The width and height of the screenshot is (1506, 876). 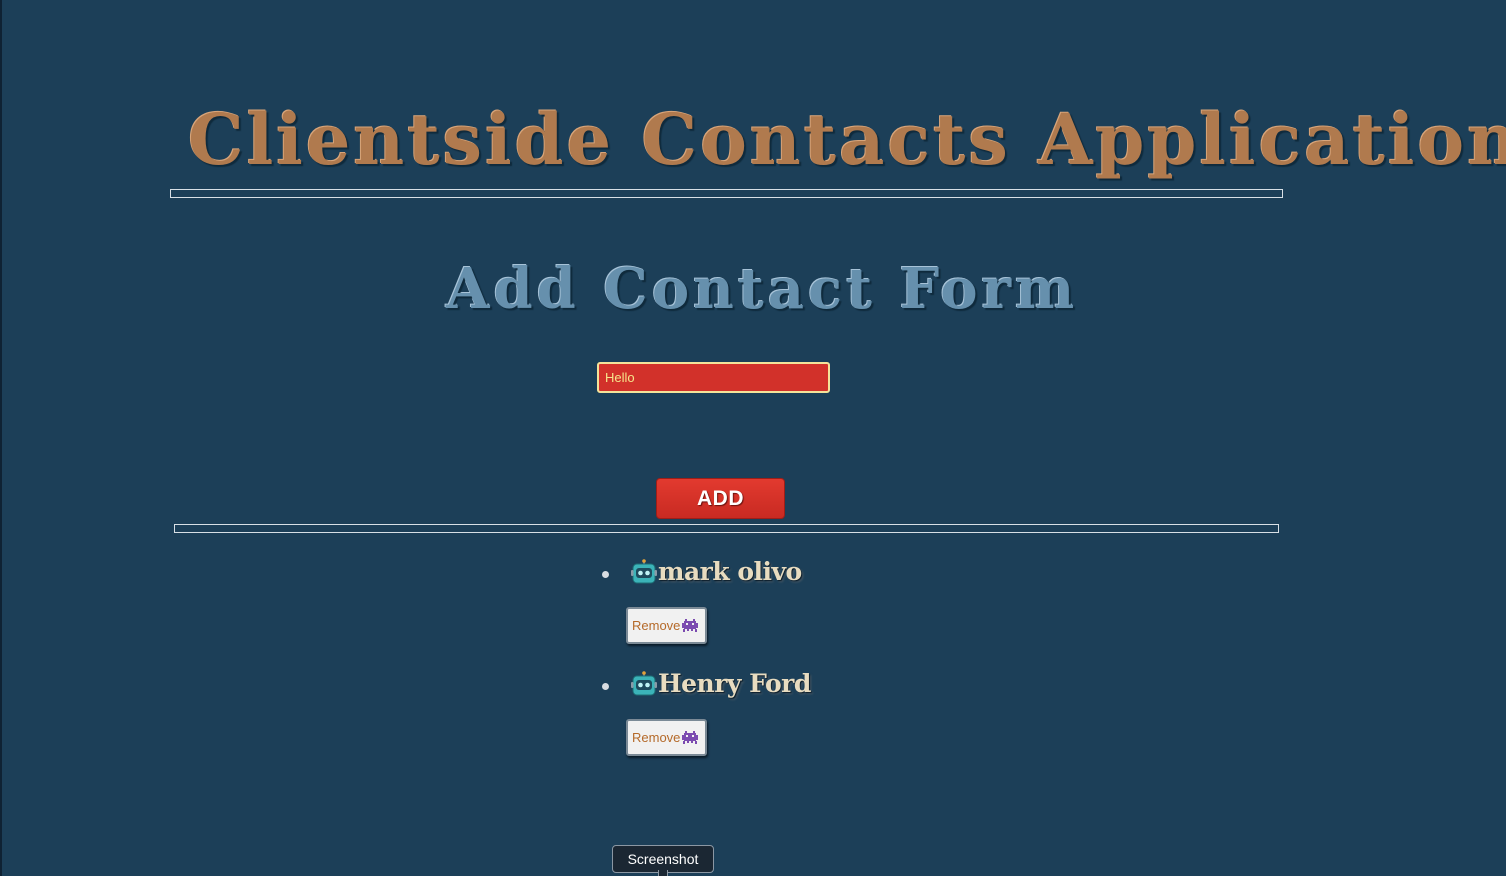 I want to click on app-title: Clientside Contacts Application, so click(x=847, y=139).